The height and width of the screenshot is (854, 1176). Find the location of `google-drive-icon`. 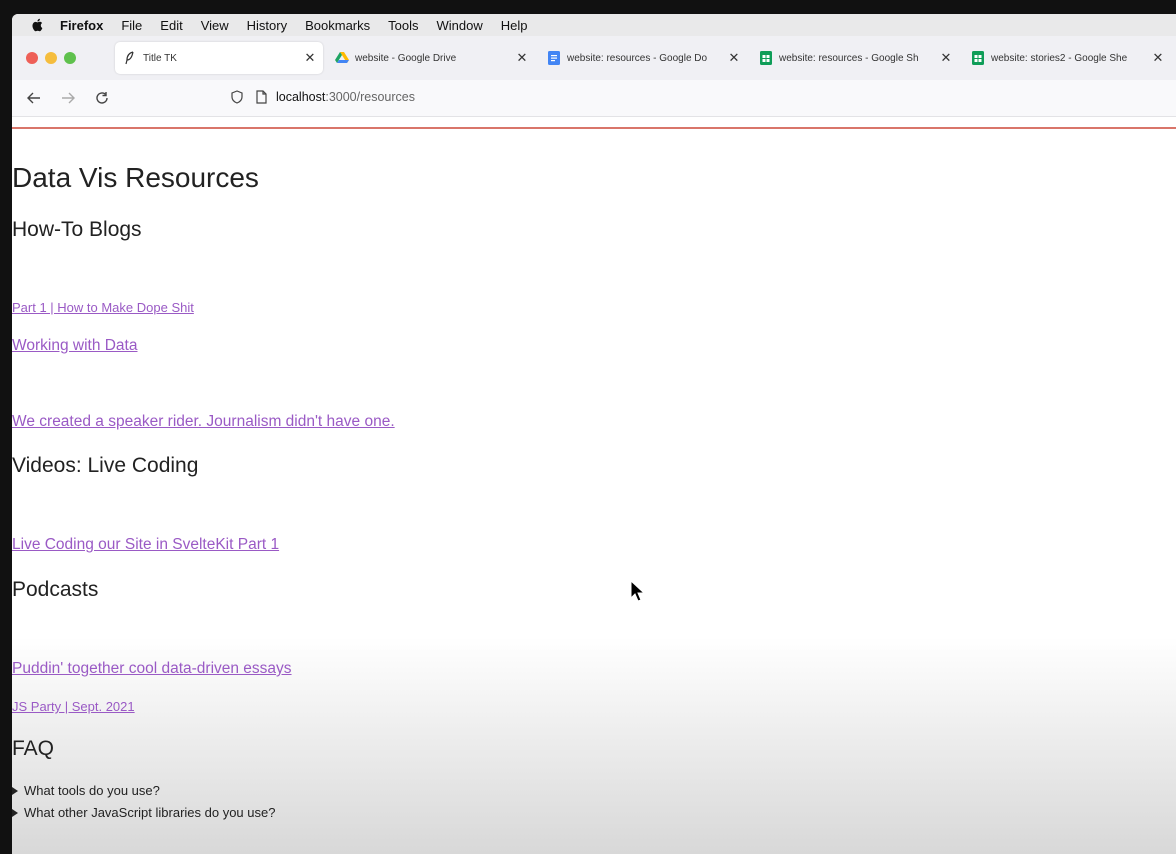

google-drive-icon is located at coordinates (342, 58).